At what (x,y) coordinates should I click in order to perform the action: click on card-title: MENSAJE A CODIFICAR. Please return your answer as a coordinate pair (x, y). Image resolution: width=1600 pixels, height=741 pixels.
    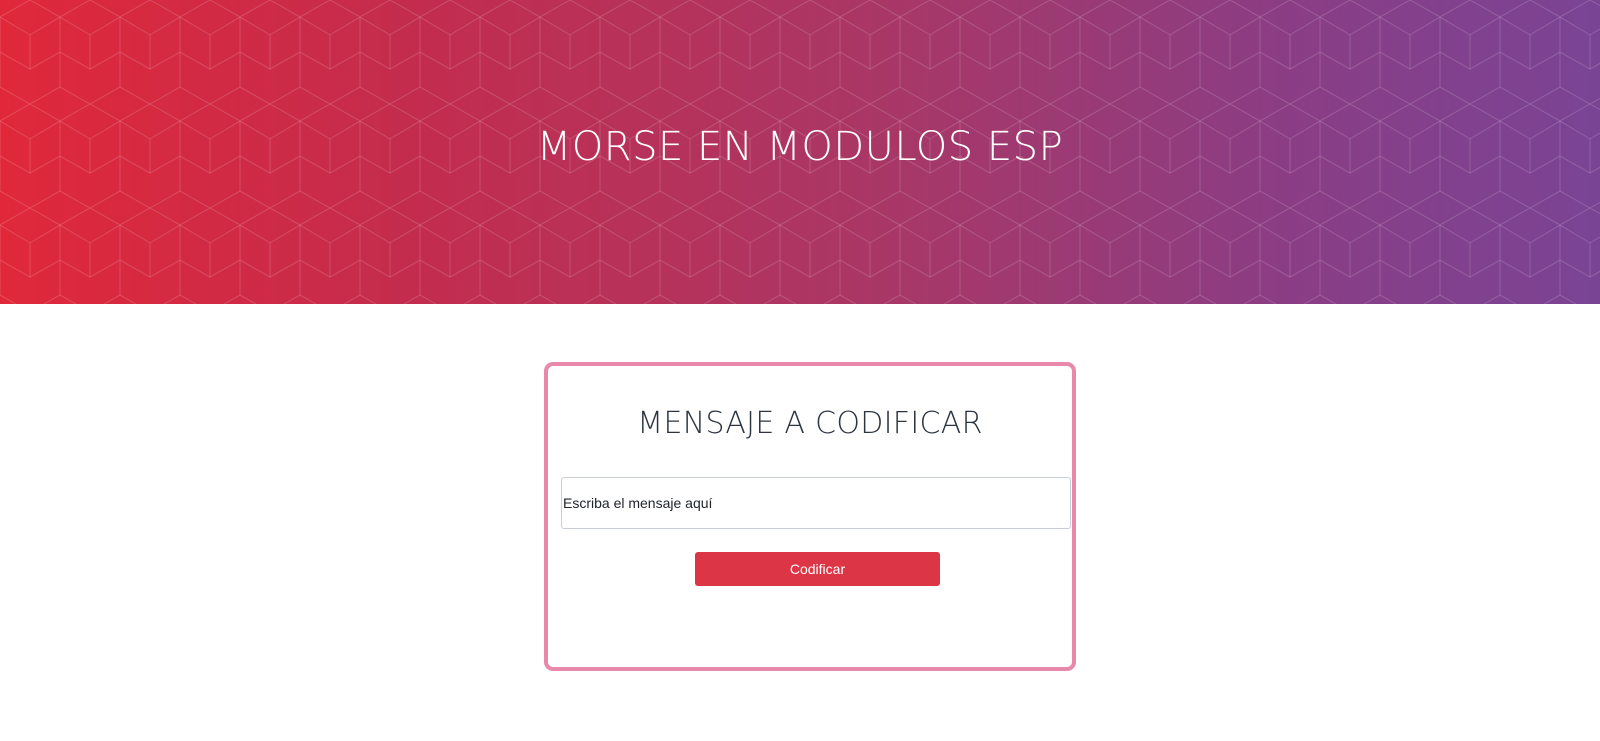
    Looking at the image, I should click on (810, 423).